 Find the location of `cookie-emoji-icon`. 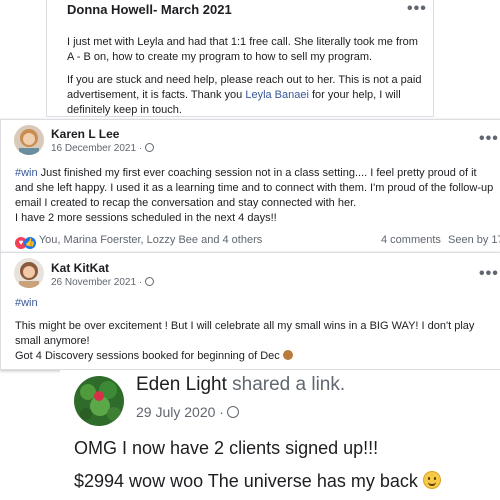

cookie-emoji-icon is located at coordinates (287, 355).